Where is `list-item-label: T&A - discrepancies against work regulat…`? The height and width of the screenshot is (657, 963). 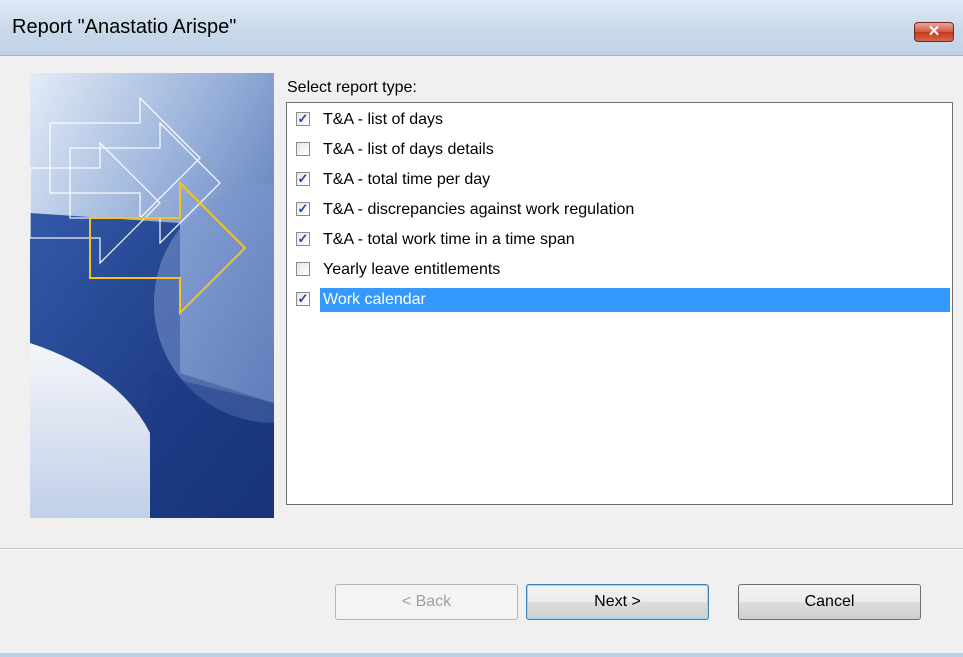
list-item-label: T&A - discrepancies against work regulat… is located at coordinates (479, 209).